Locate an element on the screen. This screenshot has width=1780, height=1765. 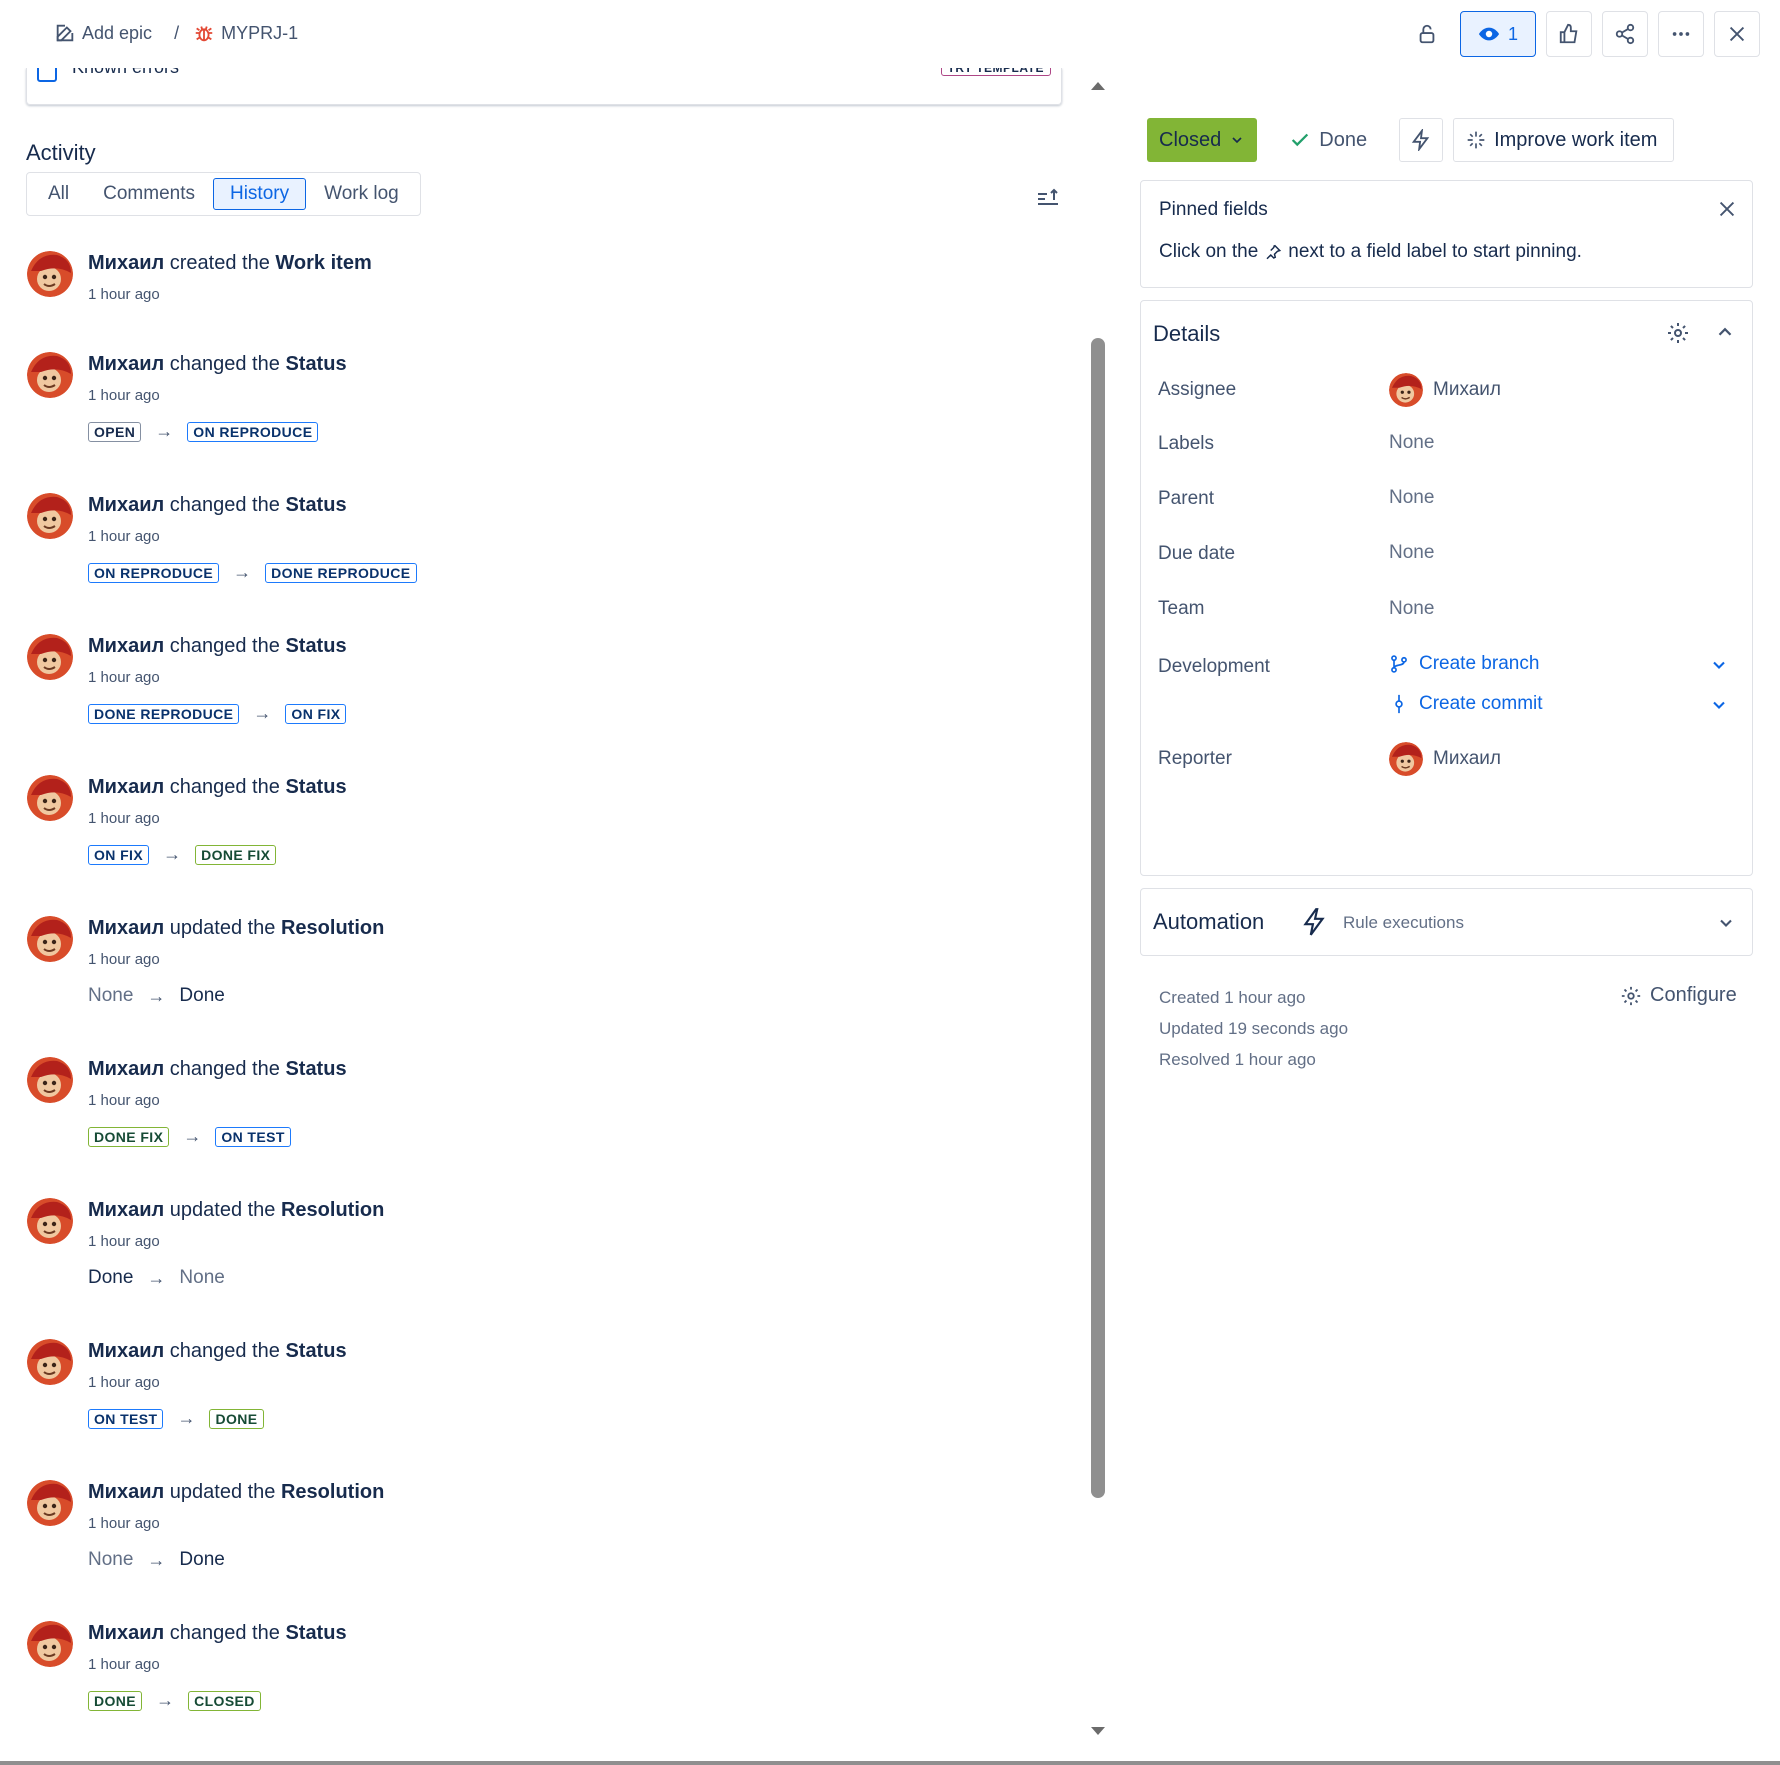
created-timestamp: Created 1 hour ago is located at coordinates (1232, 997).